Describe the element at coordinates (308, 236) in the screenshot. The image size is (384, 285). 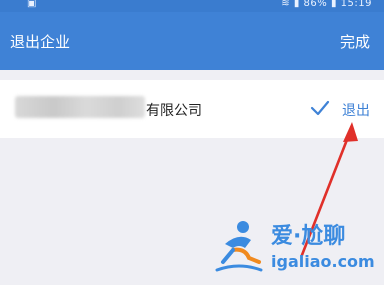
I see `watermark-brand: 爱·尬聊` at that location.